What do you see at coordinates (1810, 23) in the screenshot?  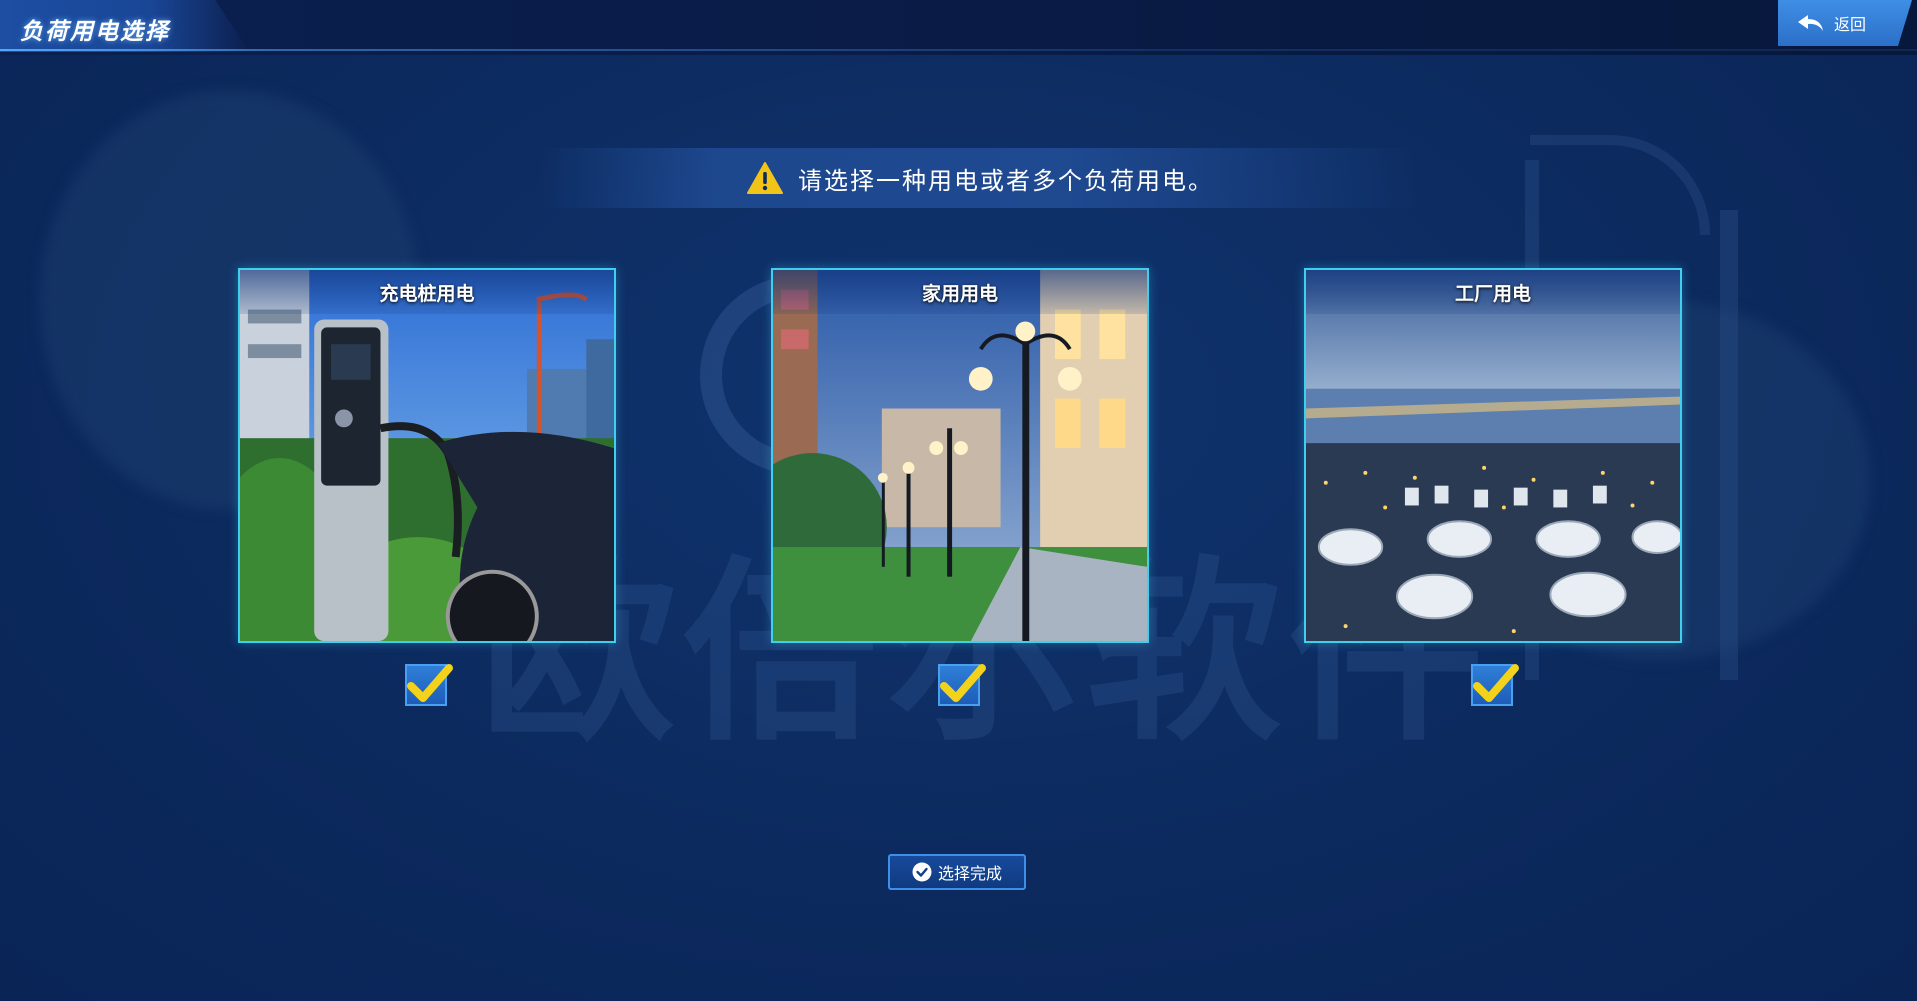 I see `back-arrow-icon` at bounding box center [1810, 23].